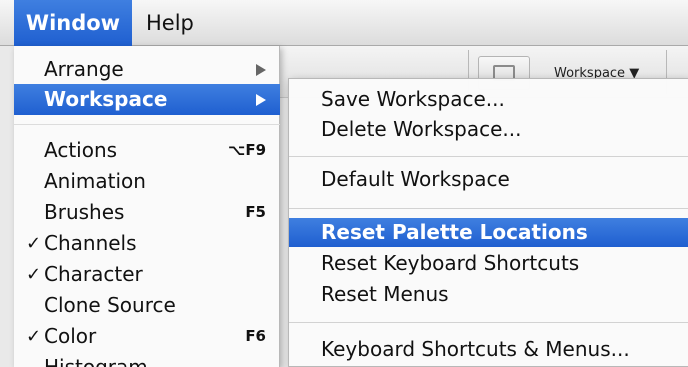  I want to click on submenu-item-reset-keyboard-shortcuts: Reset Keyboard Shortcuts, so click(488, 263).